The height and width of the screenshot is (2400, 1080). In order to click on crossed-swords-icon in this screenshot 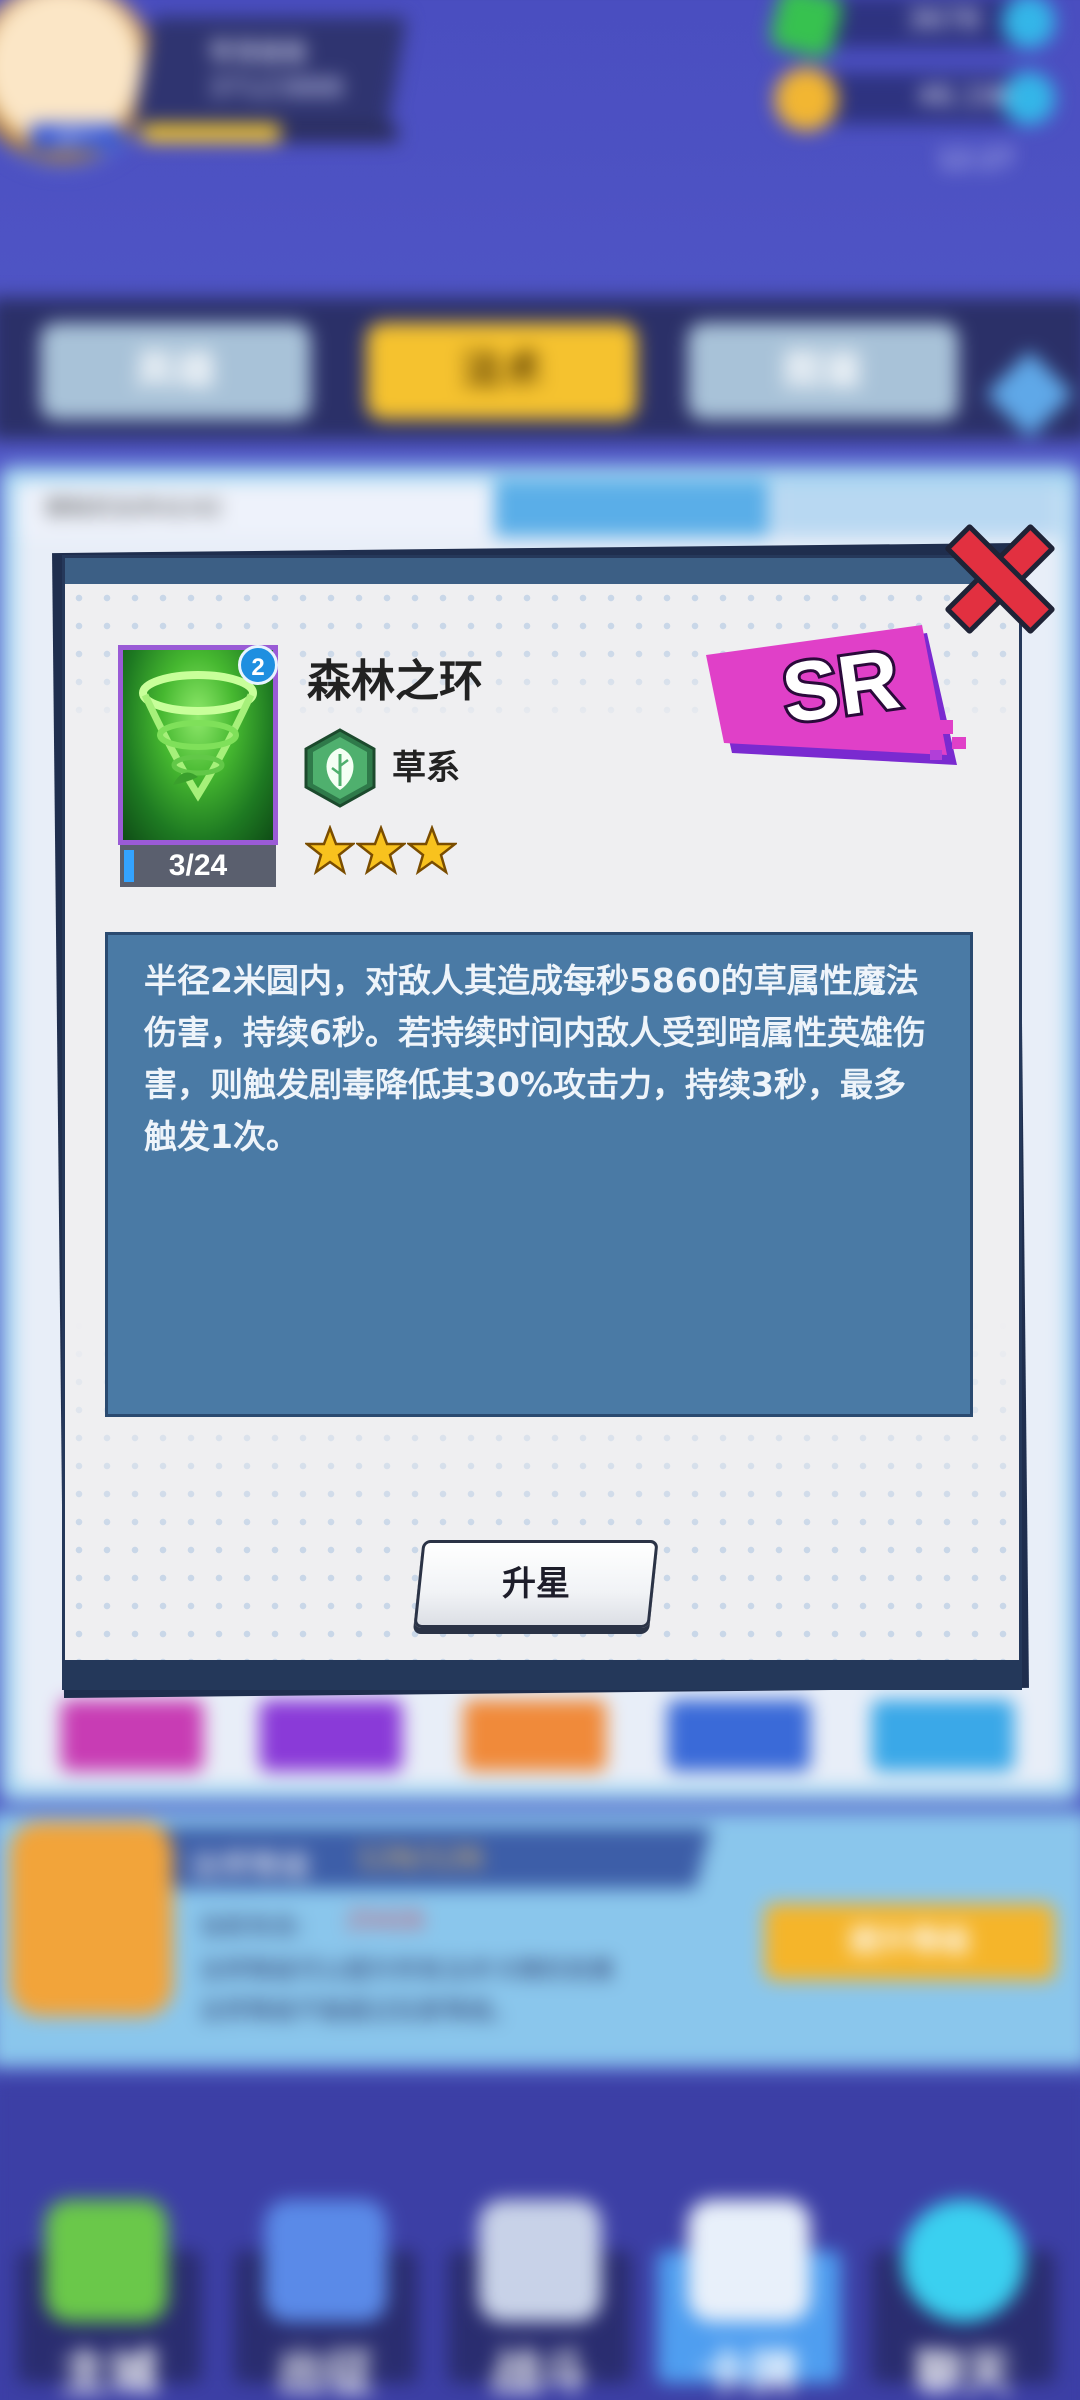, I will do `click(540, 2260)`.